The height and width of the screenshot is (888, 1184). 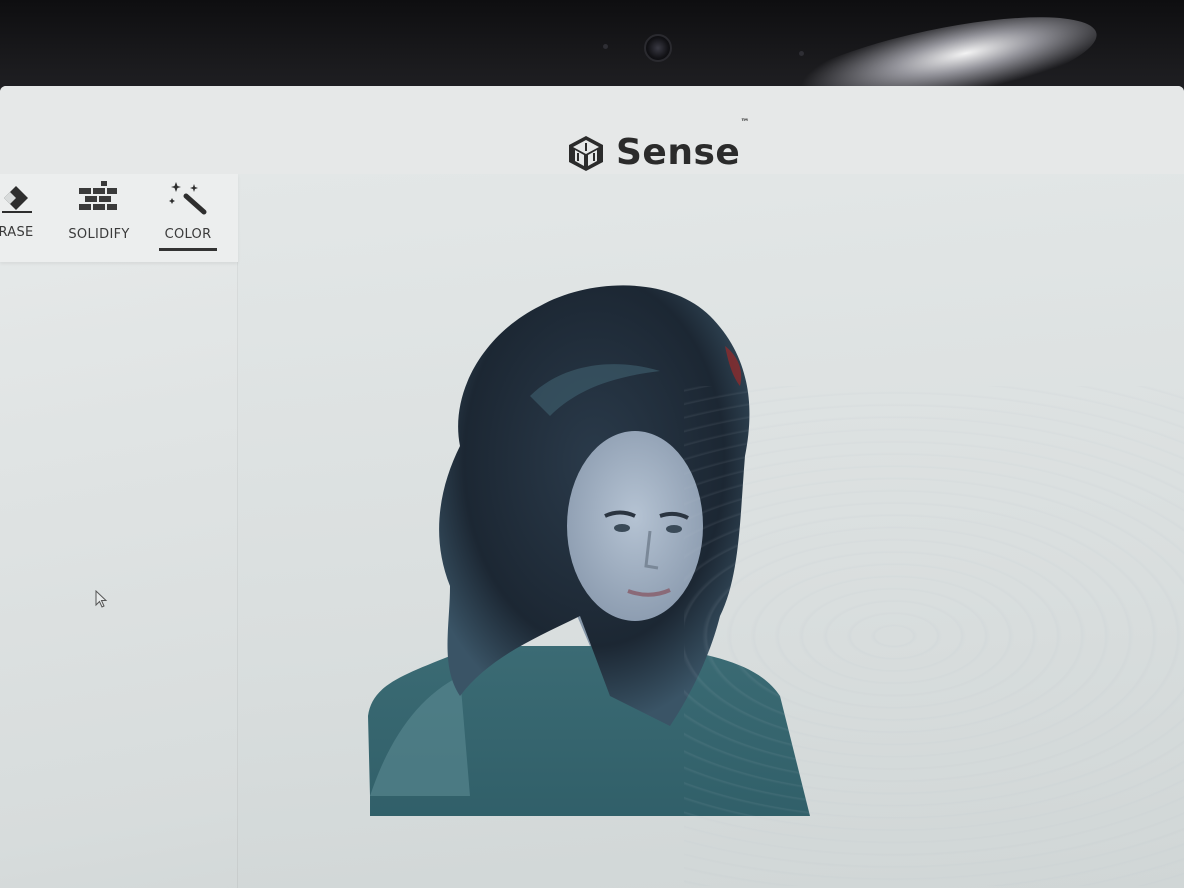 I want to click on erase-tool: RASE, so click(x=19, y=218).